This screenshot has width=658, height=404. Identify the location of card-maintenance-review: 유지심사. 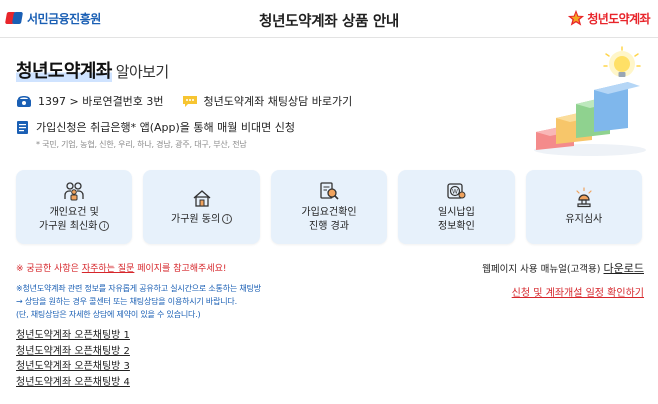
(584, 207).